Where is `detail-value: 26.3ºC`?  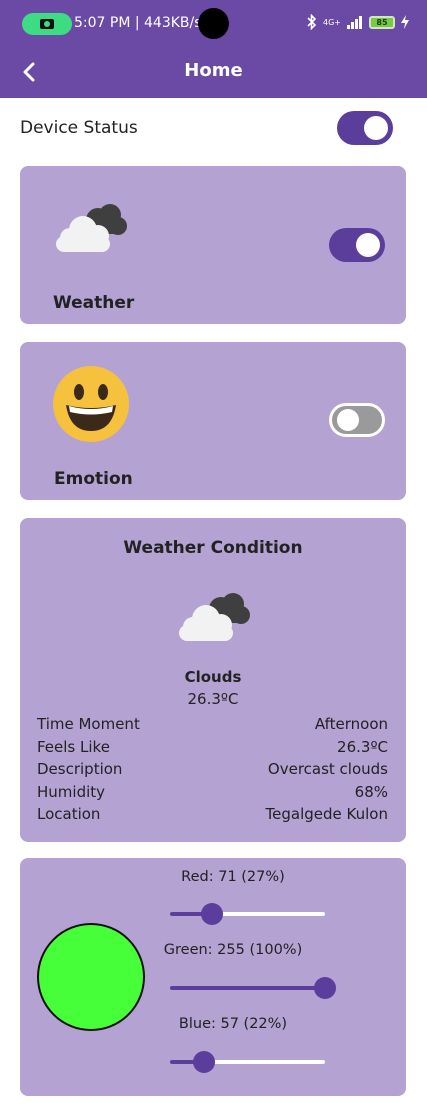 detail-value: 26.3ºC is located at coordinates (362, 746).